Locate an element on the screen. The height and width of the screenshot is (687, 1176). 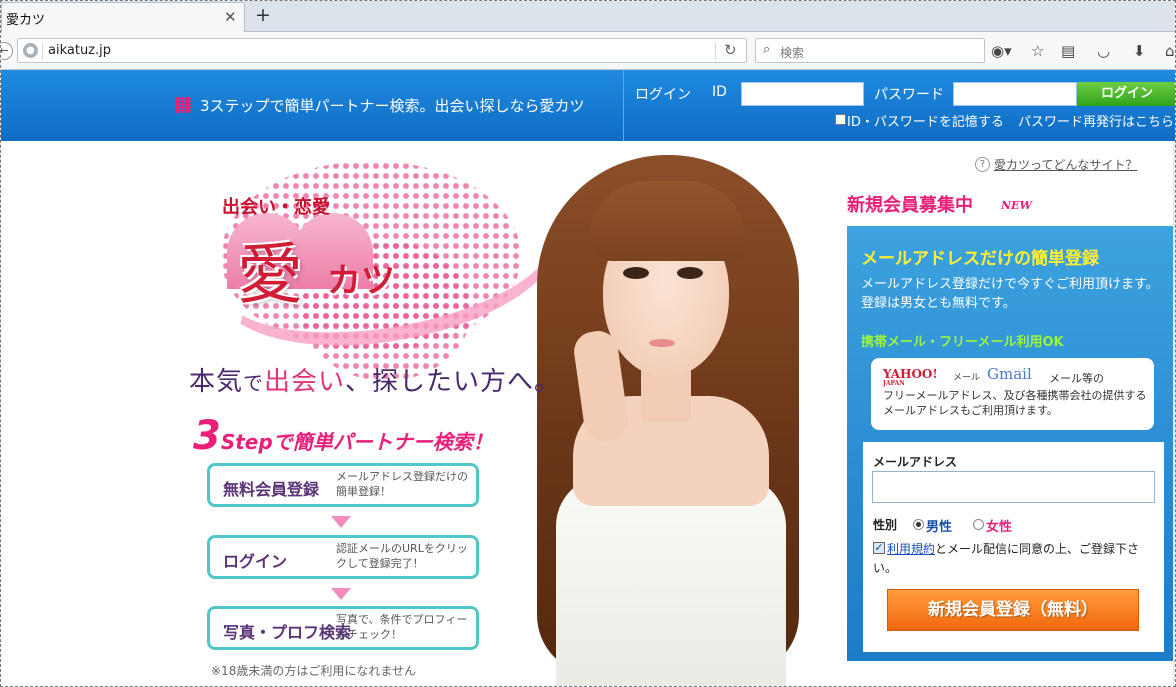
id-input is located at coordinates (802, 94).